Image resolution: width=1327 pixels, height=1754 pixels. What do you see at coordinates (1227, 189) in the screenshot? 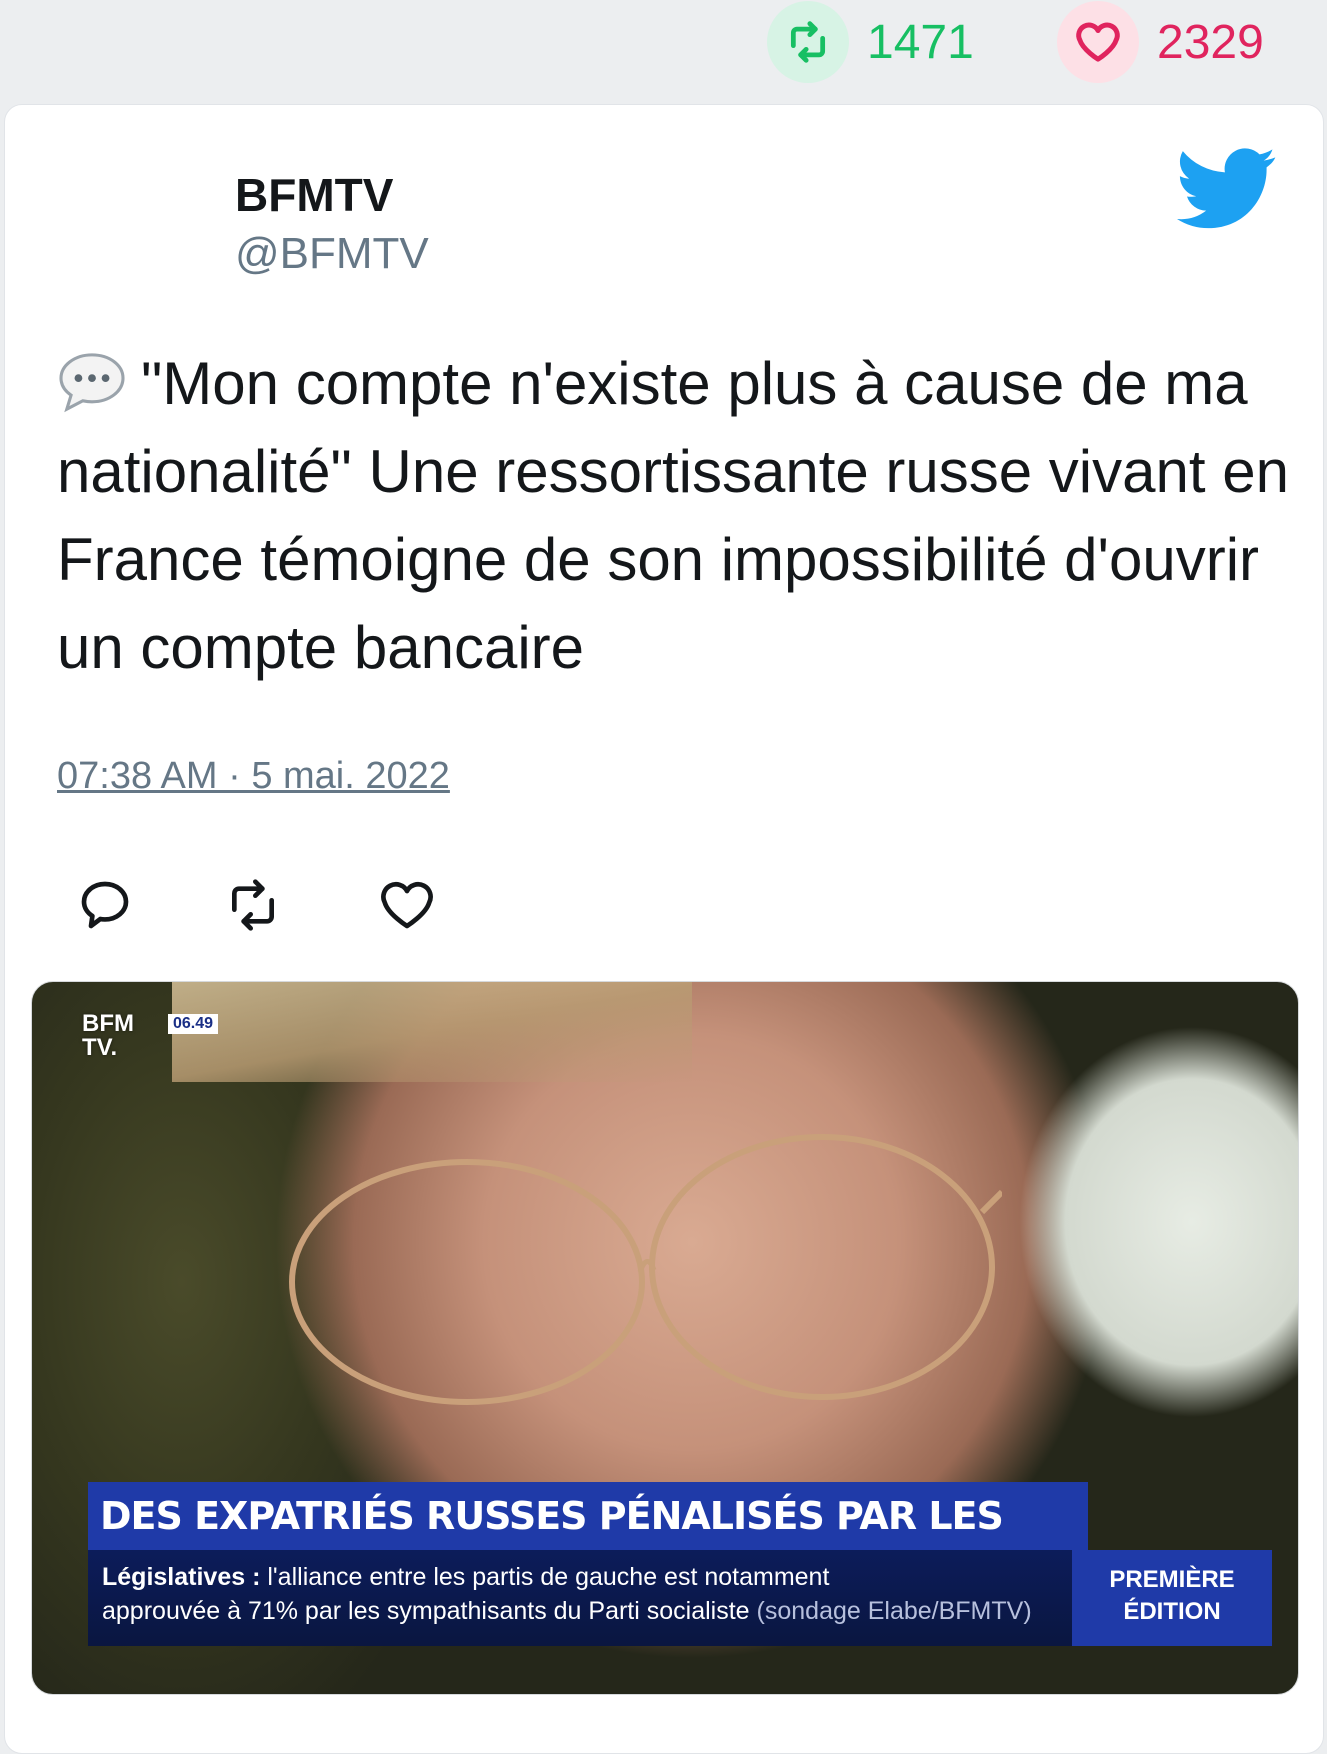
I see `twitter-bird-icon` at bounding box center [1227, 189].